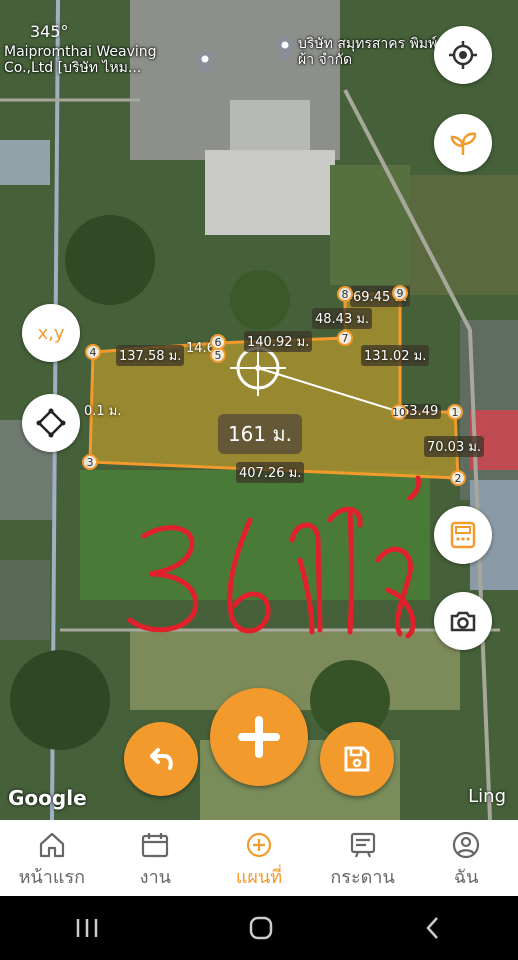 Image resolution: width=518 pixels, height=960 pixels. I want to click on nav-tasks: งาน, so click(156, 858).